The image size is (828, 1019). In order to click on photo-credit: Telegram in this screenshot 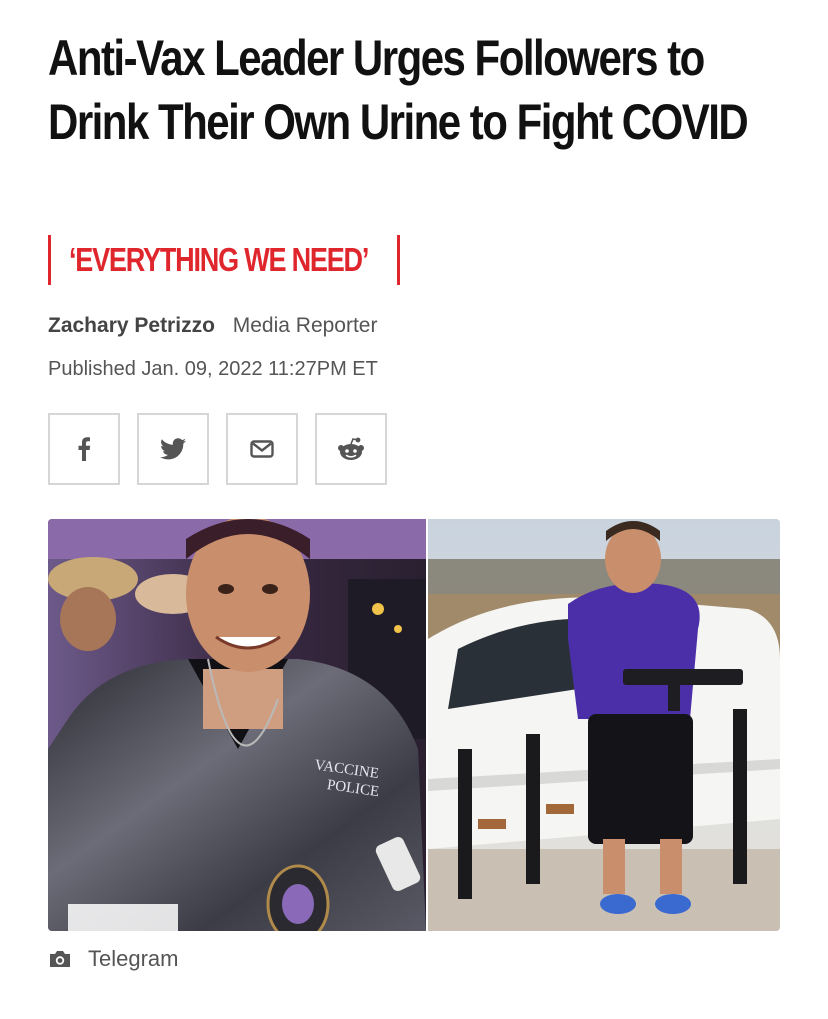, I will do `click(113, 959)`.